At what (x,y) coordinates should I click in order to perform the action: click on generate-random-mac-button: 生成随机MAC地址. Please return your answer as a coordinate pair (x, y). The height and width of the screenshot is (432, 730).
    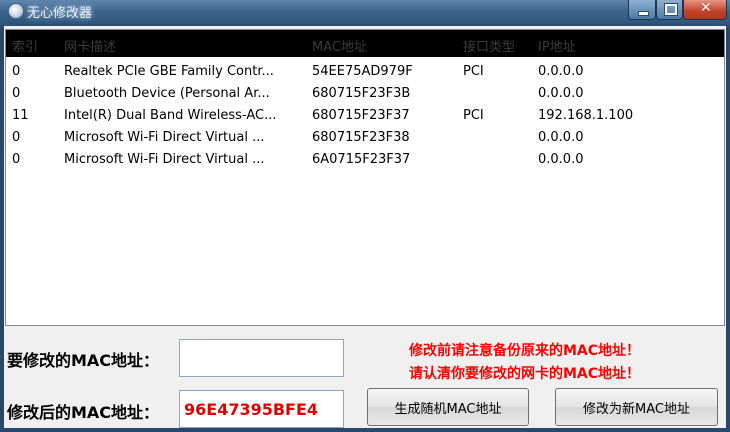
    Looking at the image, I should click on (448, 407).